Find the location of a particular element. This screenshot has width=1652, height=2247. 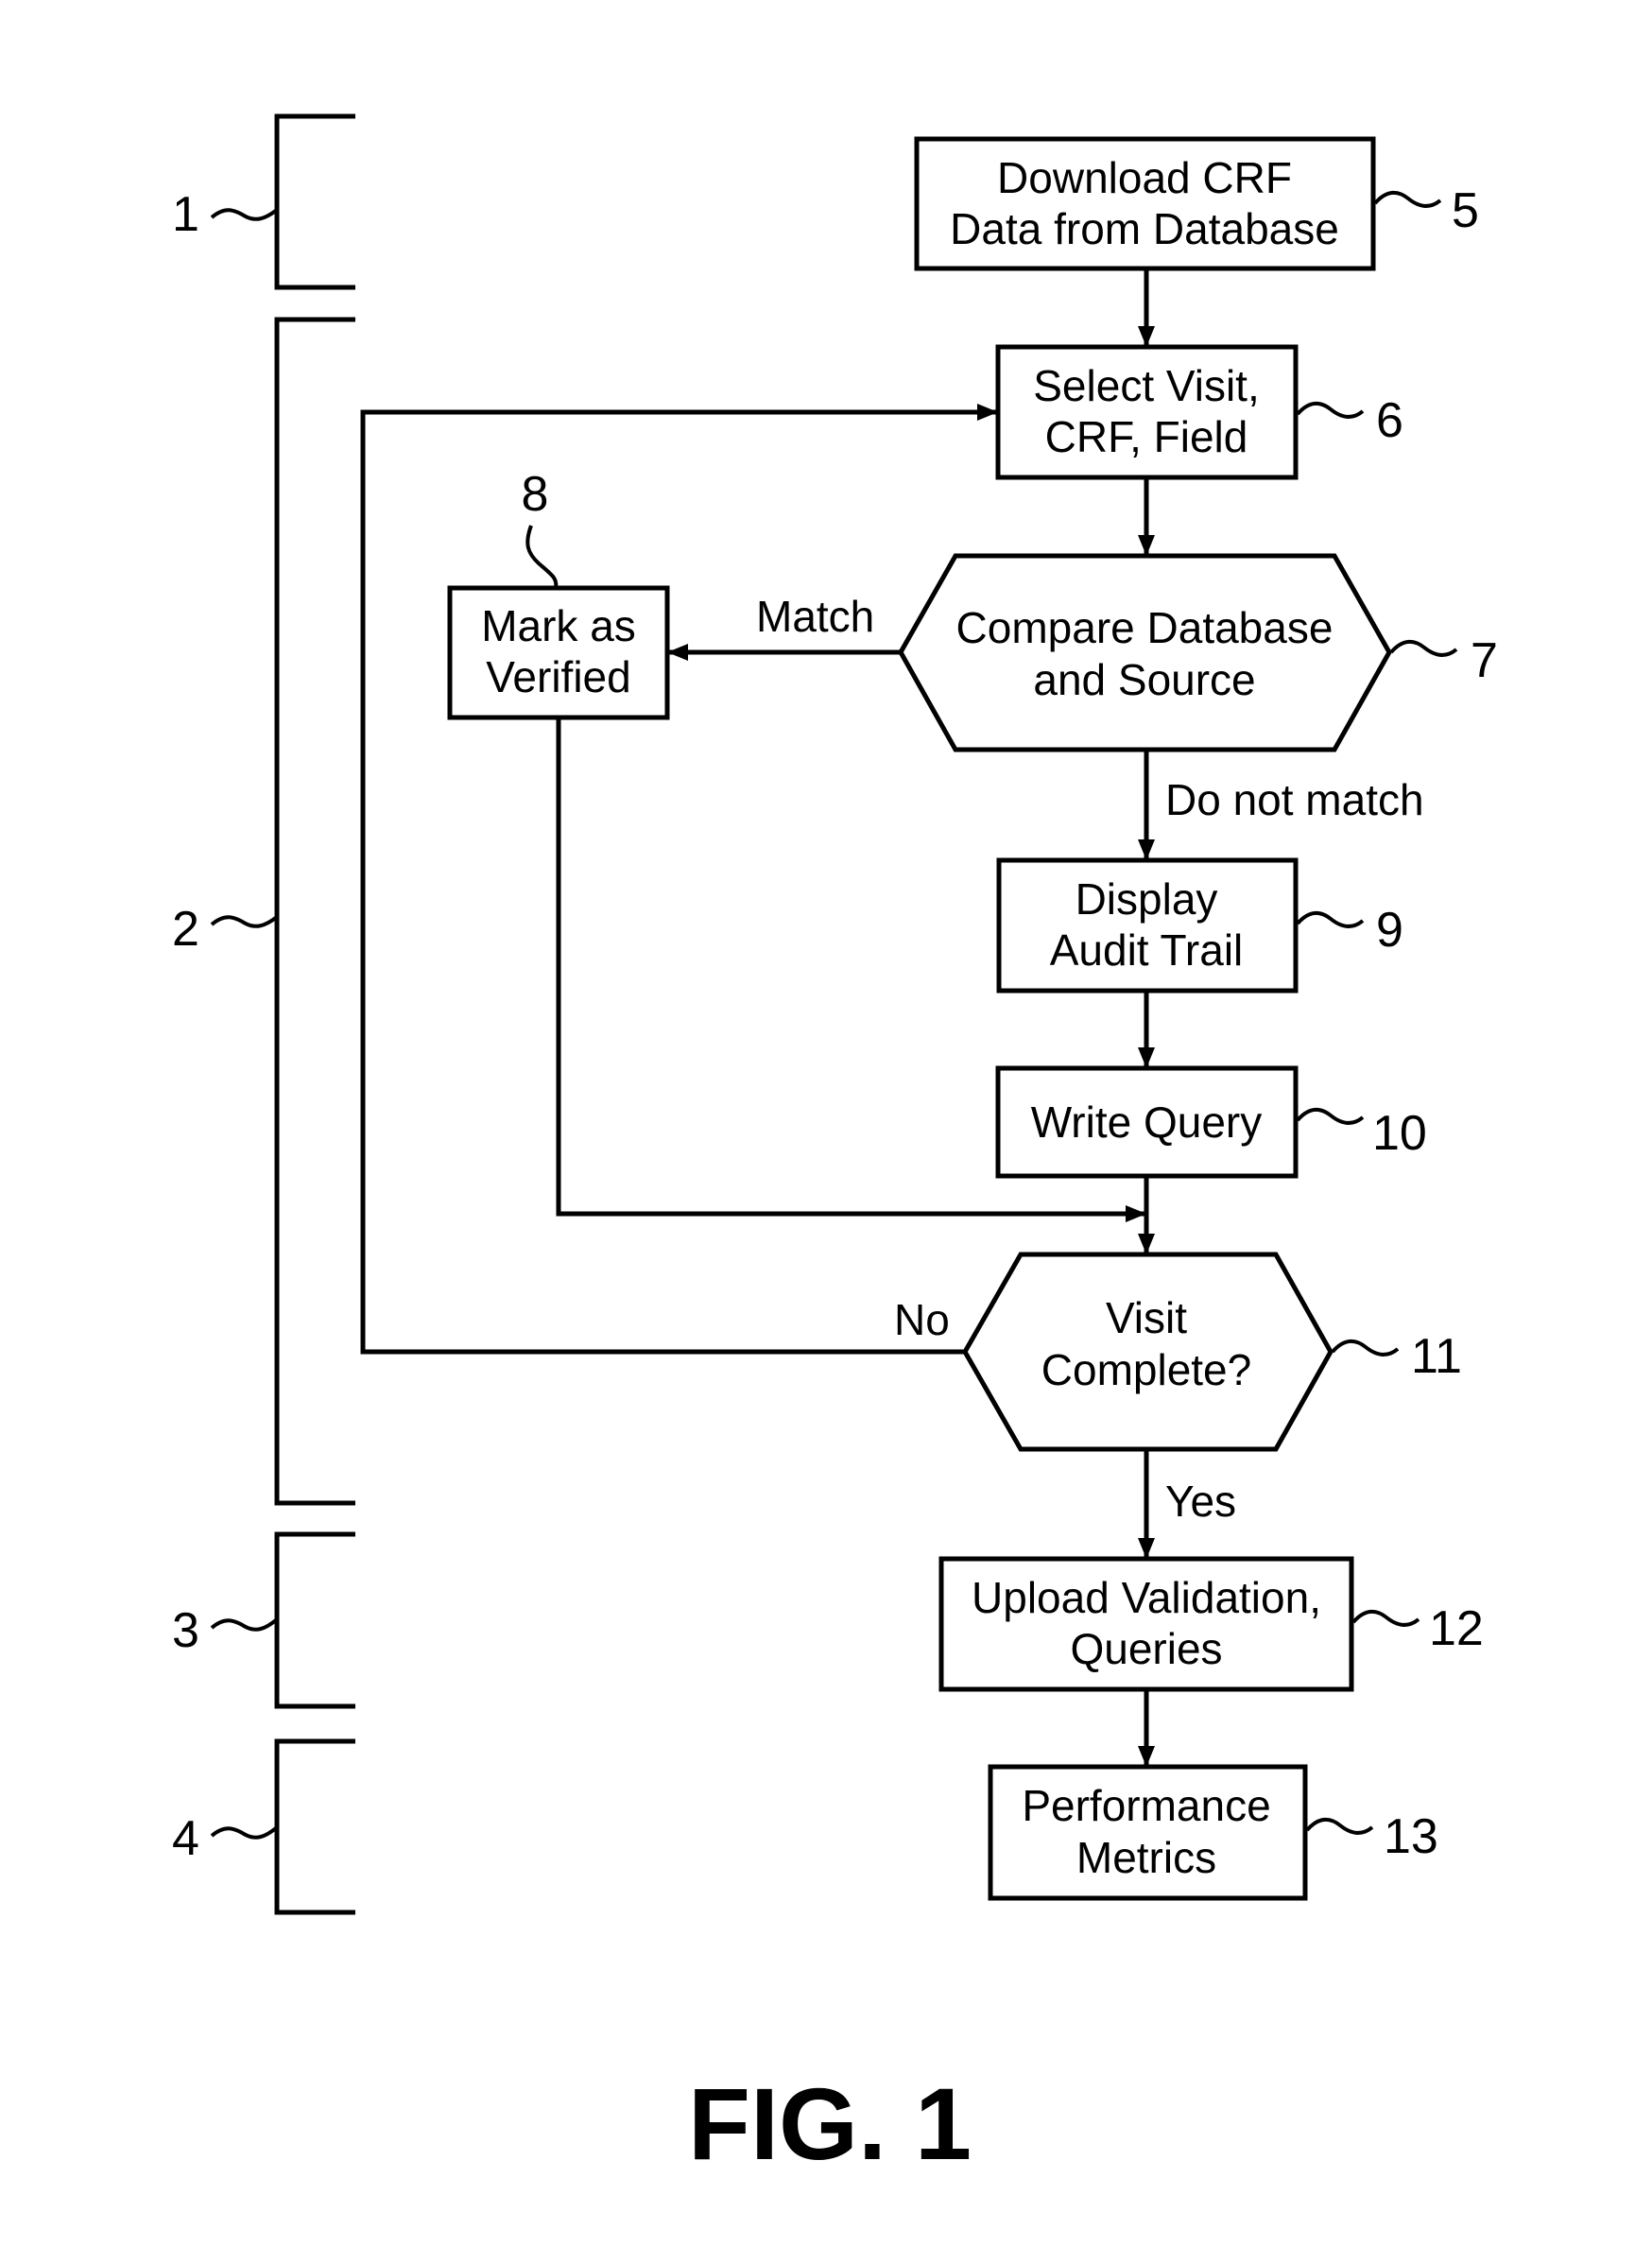

phase-bracket-4: 4 is located at coordinates (263, 1827).